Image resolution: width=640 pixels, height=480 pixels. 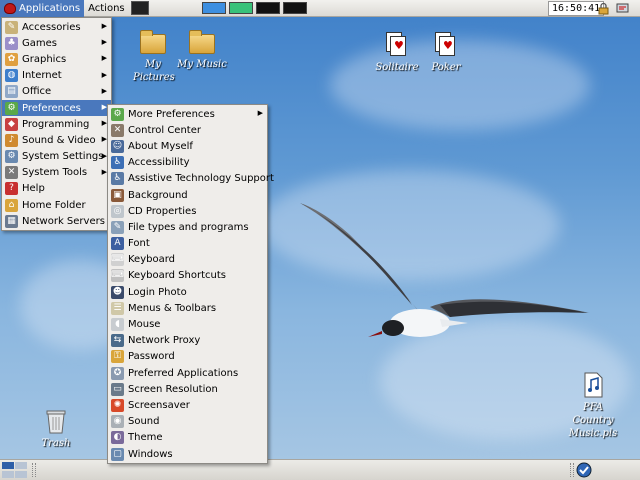 I want to click on menu-item-system-settings: ⚙ System Settings ▶, so click(x=56, y=157).